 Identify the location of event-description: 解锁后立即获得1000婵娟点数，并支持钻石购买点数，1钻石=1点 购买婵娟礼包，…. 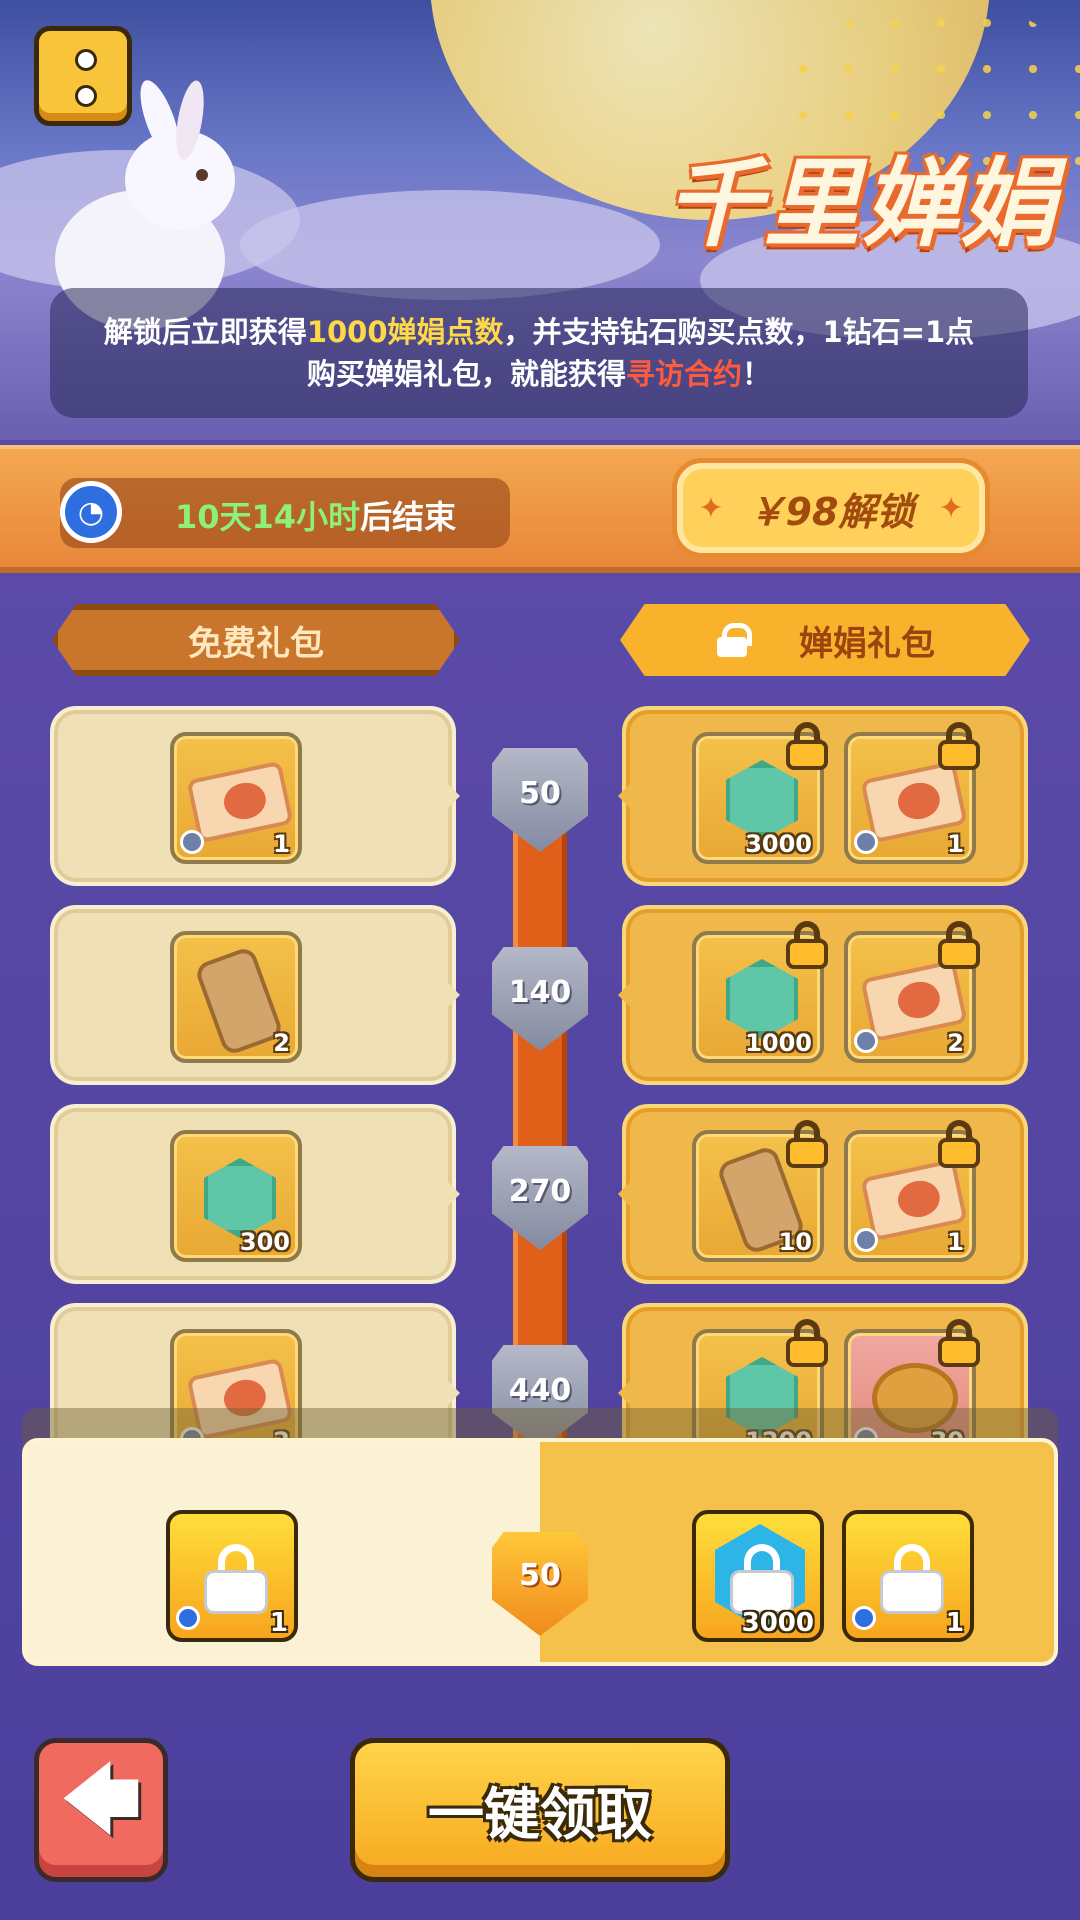
(539, 353).